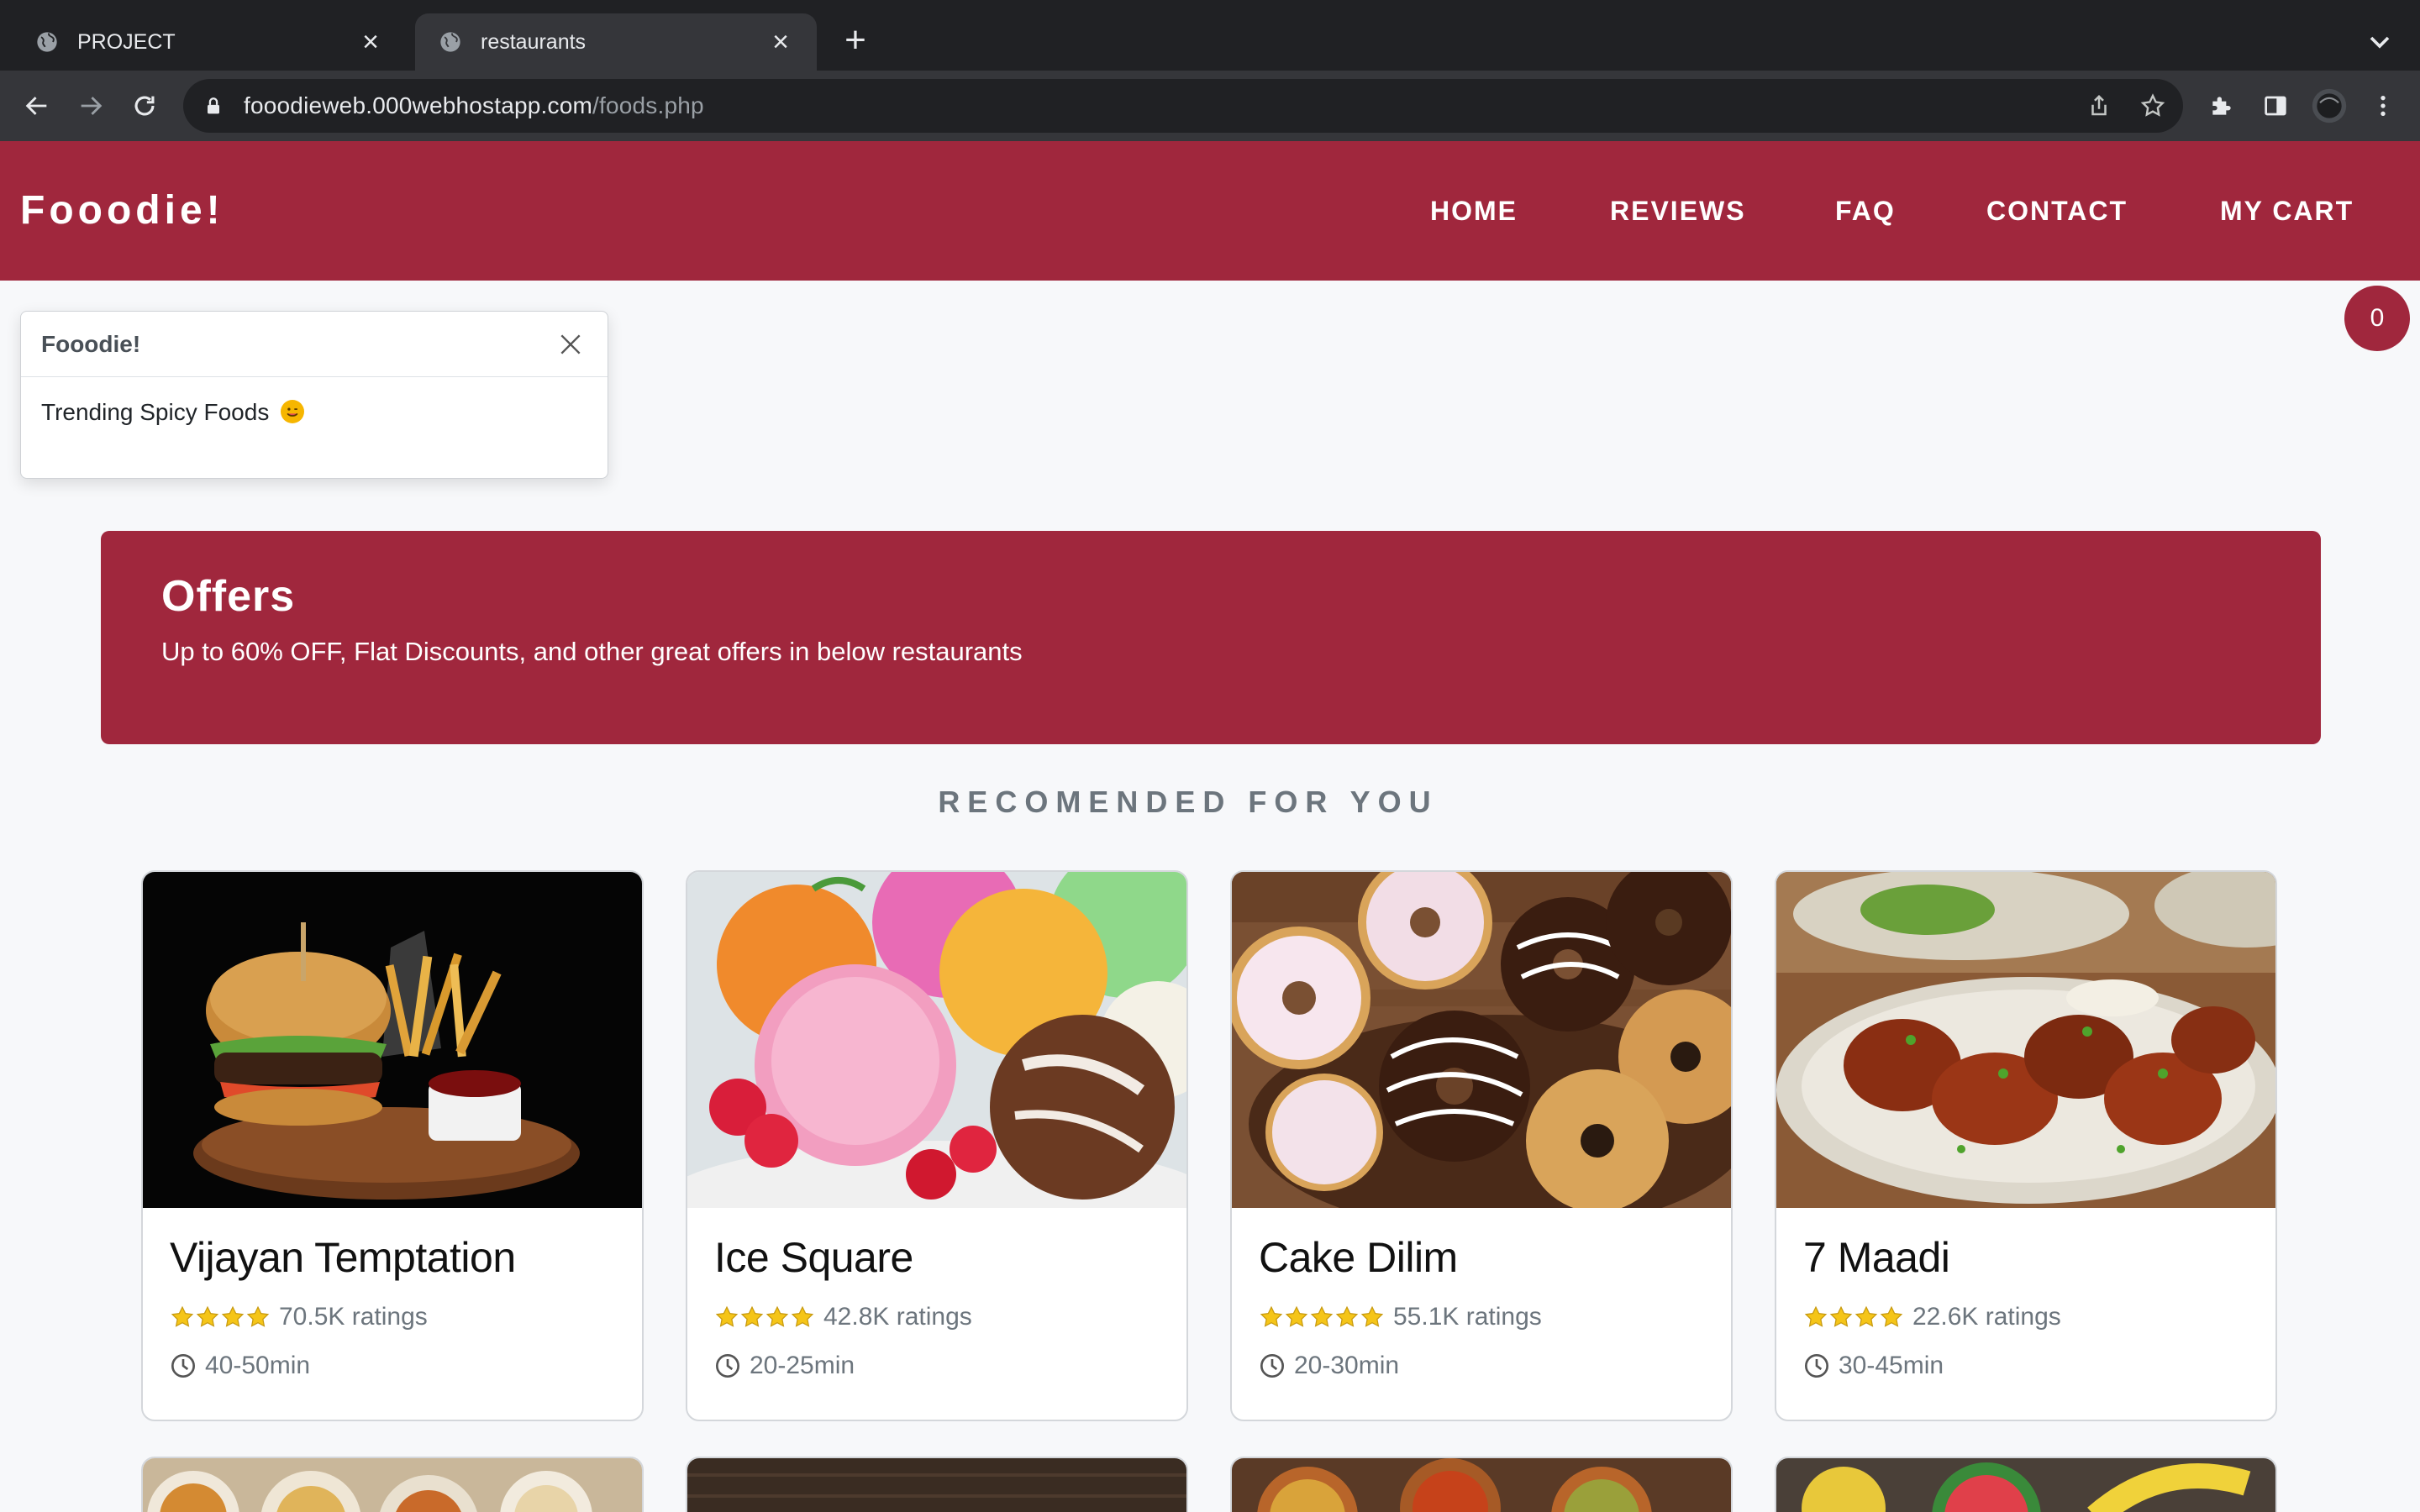 This screenshot has width=2420, height=1512. I want to click on restaurant-card: Cake Dilim 55.1K ratings 20-30min, so click(1481, 1145).